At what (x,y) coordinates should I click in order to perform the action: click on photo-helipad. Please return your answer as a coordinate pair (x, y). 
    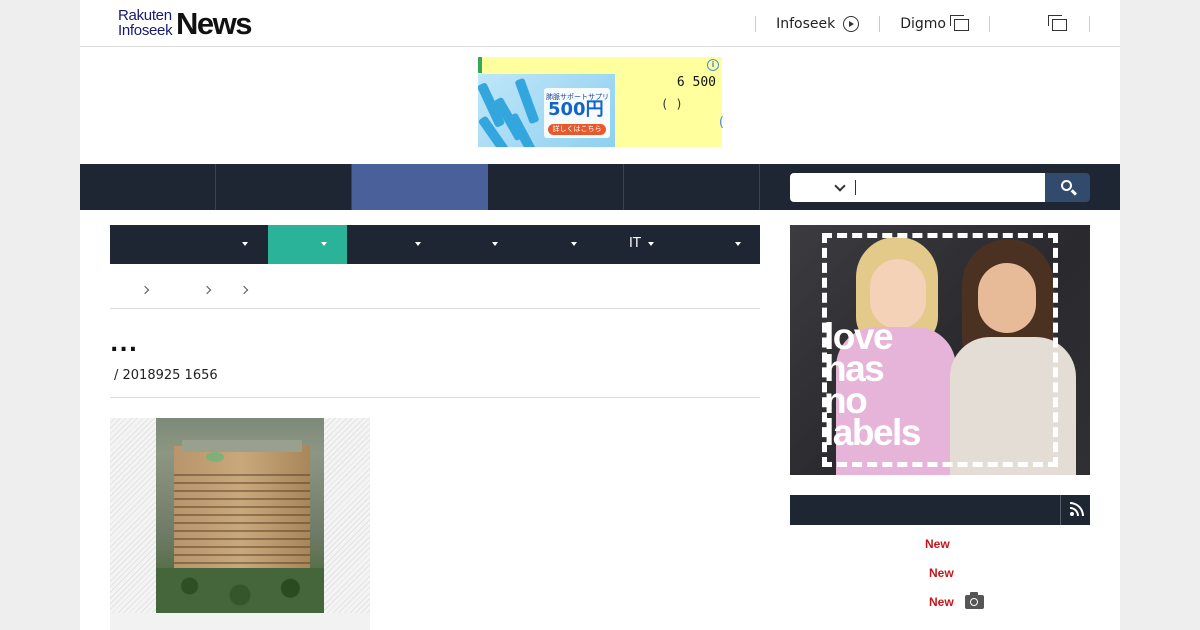
    Looking at the image, I should click on (215, 457).